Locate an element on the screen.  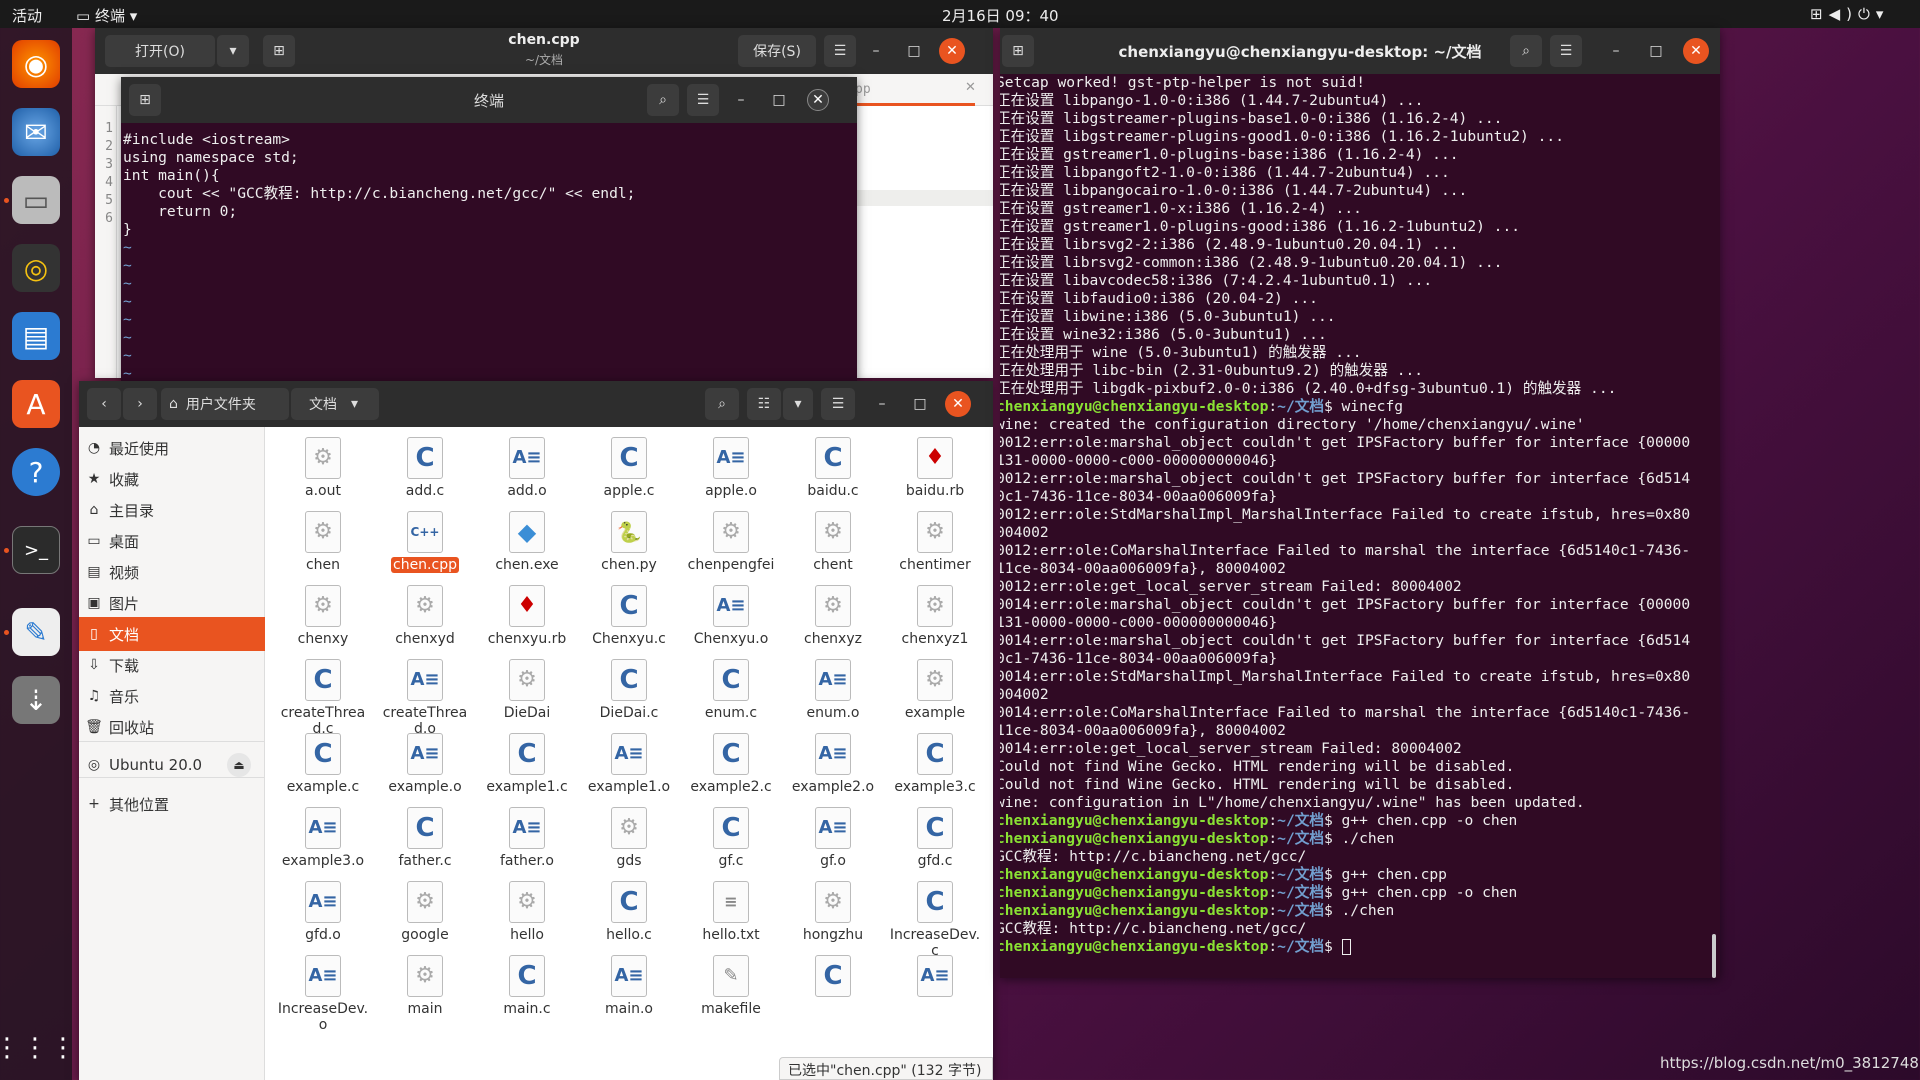
file-item: Chello.c is located at coordinates (629, 912).